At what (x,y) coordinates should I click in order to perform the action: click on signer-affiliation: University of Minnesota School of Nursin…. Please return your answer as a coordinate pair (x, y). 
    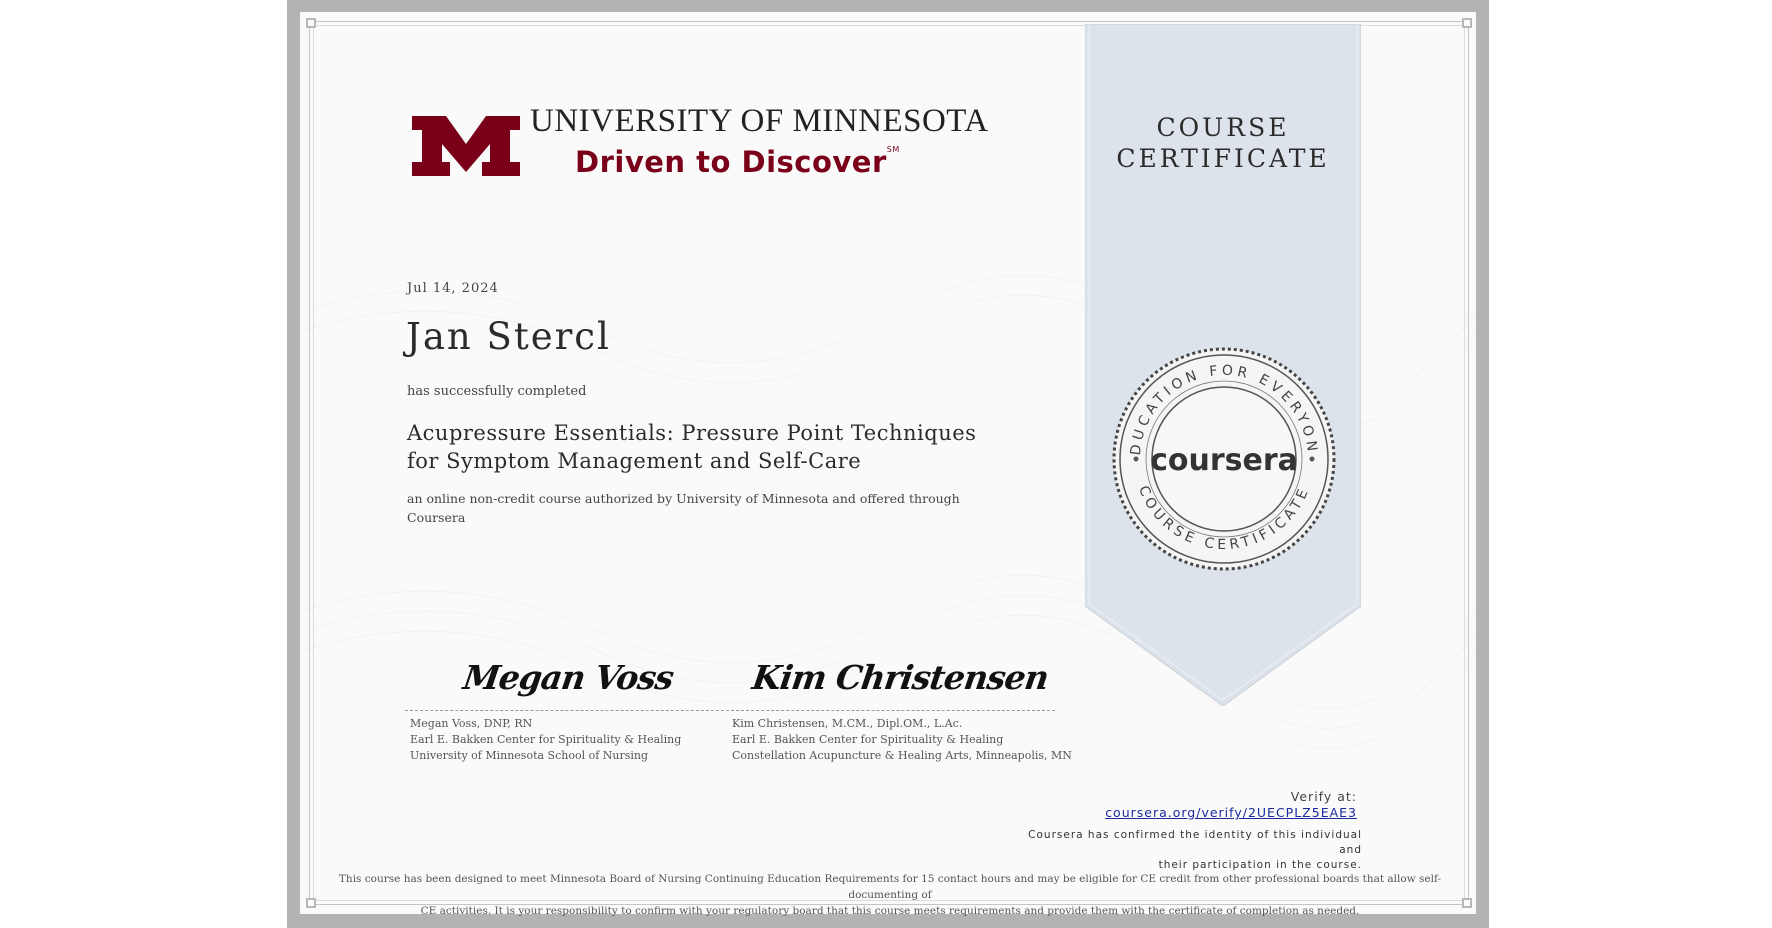
    Looking at the image, I should click on (529, 755).